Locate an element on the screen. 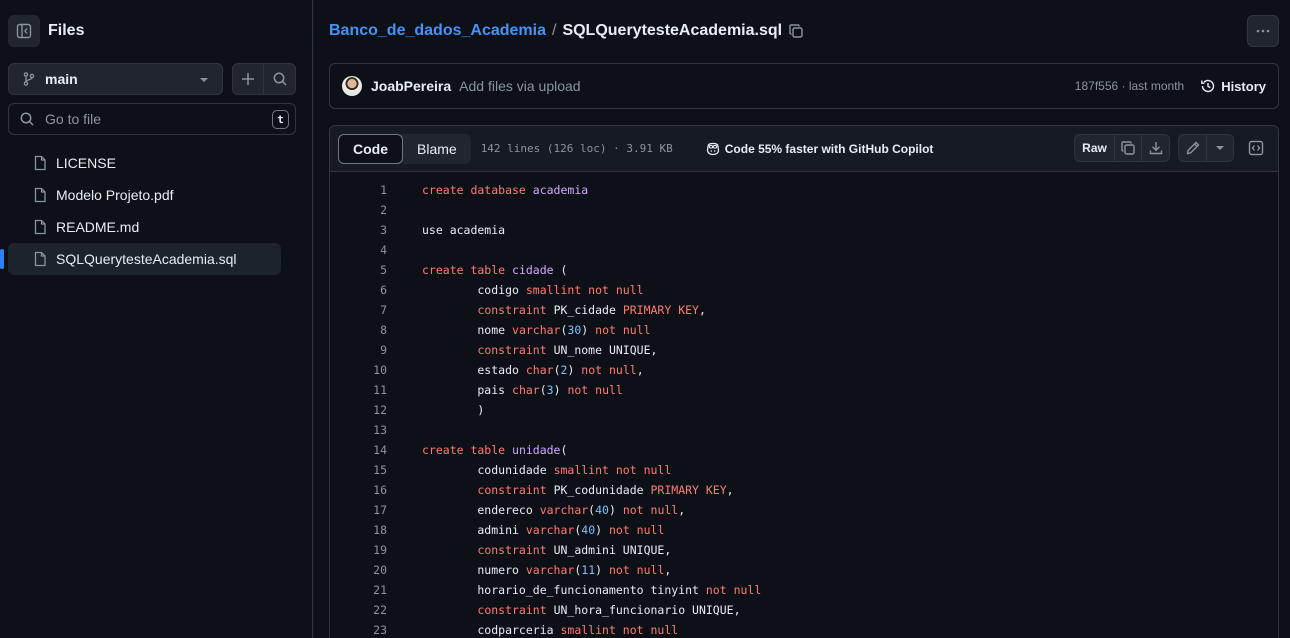  collapse-sidebar-button is located at coordinates (24, 31).